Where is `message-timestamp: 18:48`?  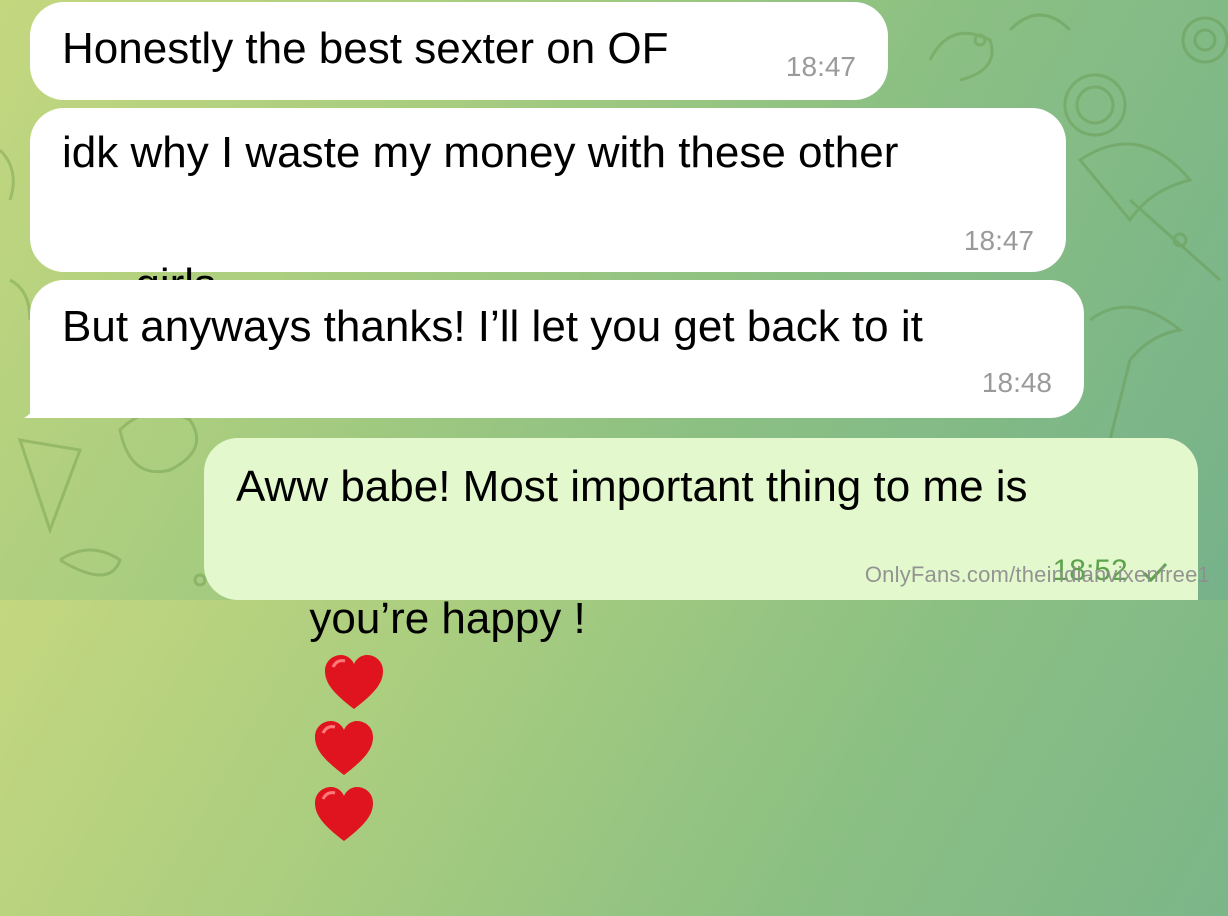
message-timestamp: 18:48 is located at coordinates (1016, 382).